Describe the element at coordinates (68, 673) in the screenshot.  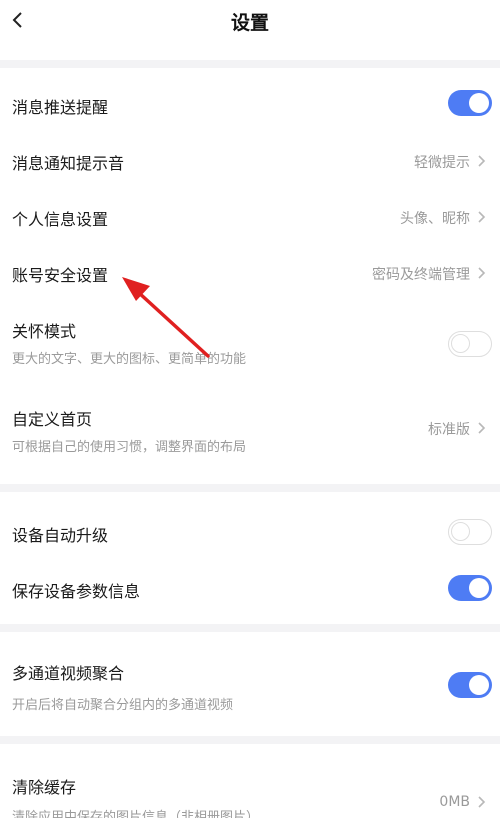
I see `multi-channel-label: 多通道视频聚合` at that location.